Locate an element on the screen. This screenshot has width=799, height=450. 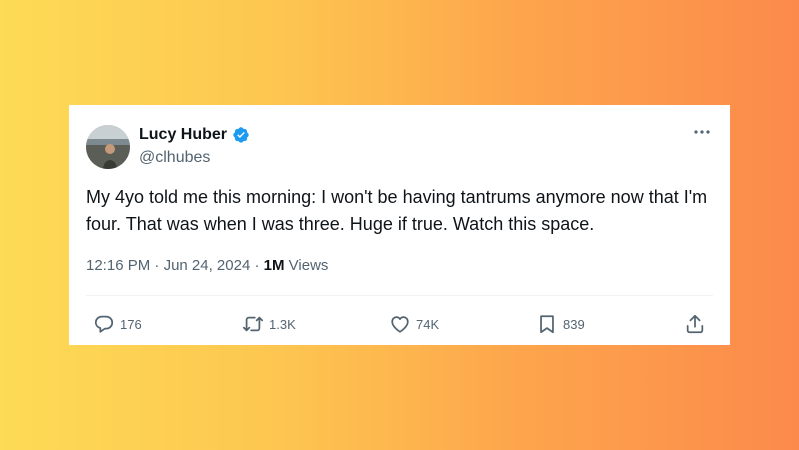
avatar is located at coordinates (108, 147).